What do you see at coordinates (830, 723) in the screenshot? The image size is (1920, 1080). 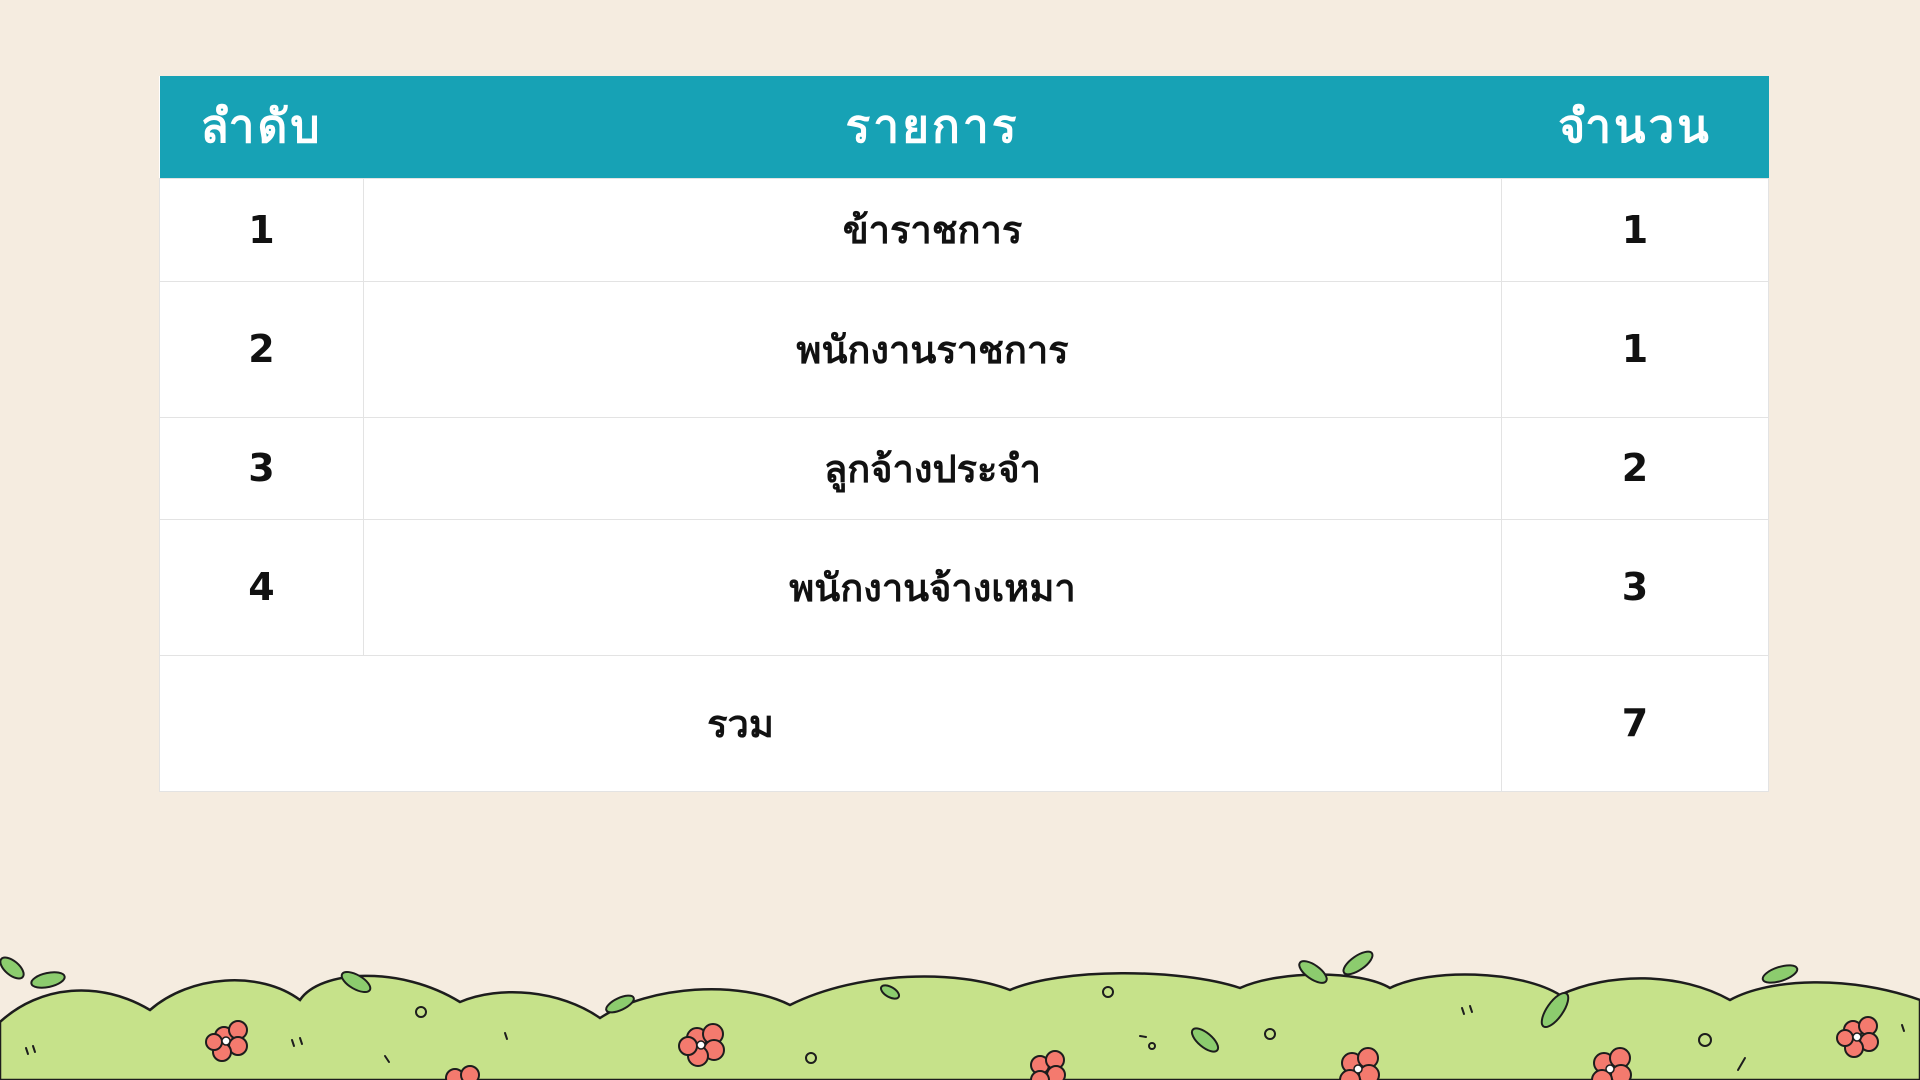 I see `total-label: รวม` at bounding box center [830, 723].